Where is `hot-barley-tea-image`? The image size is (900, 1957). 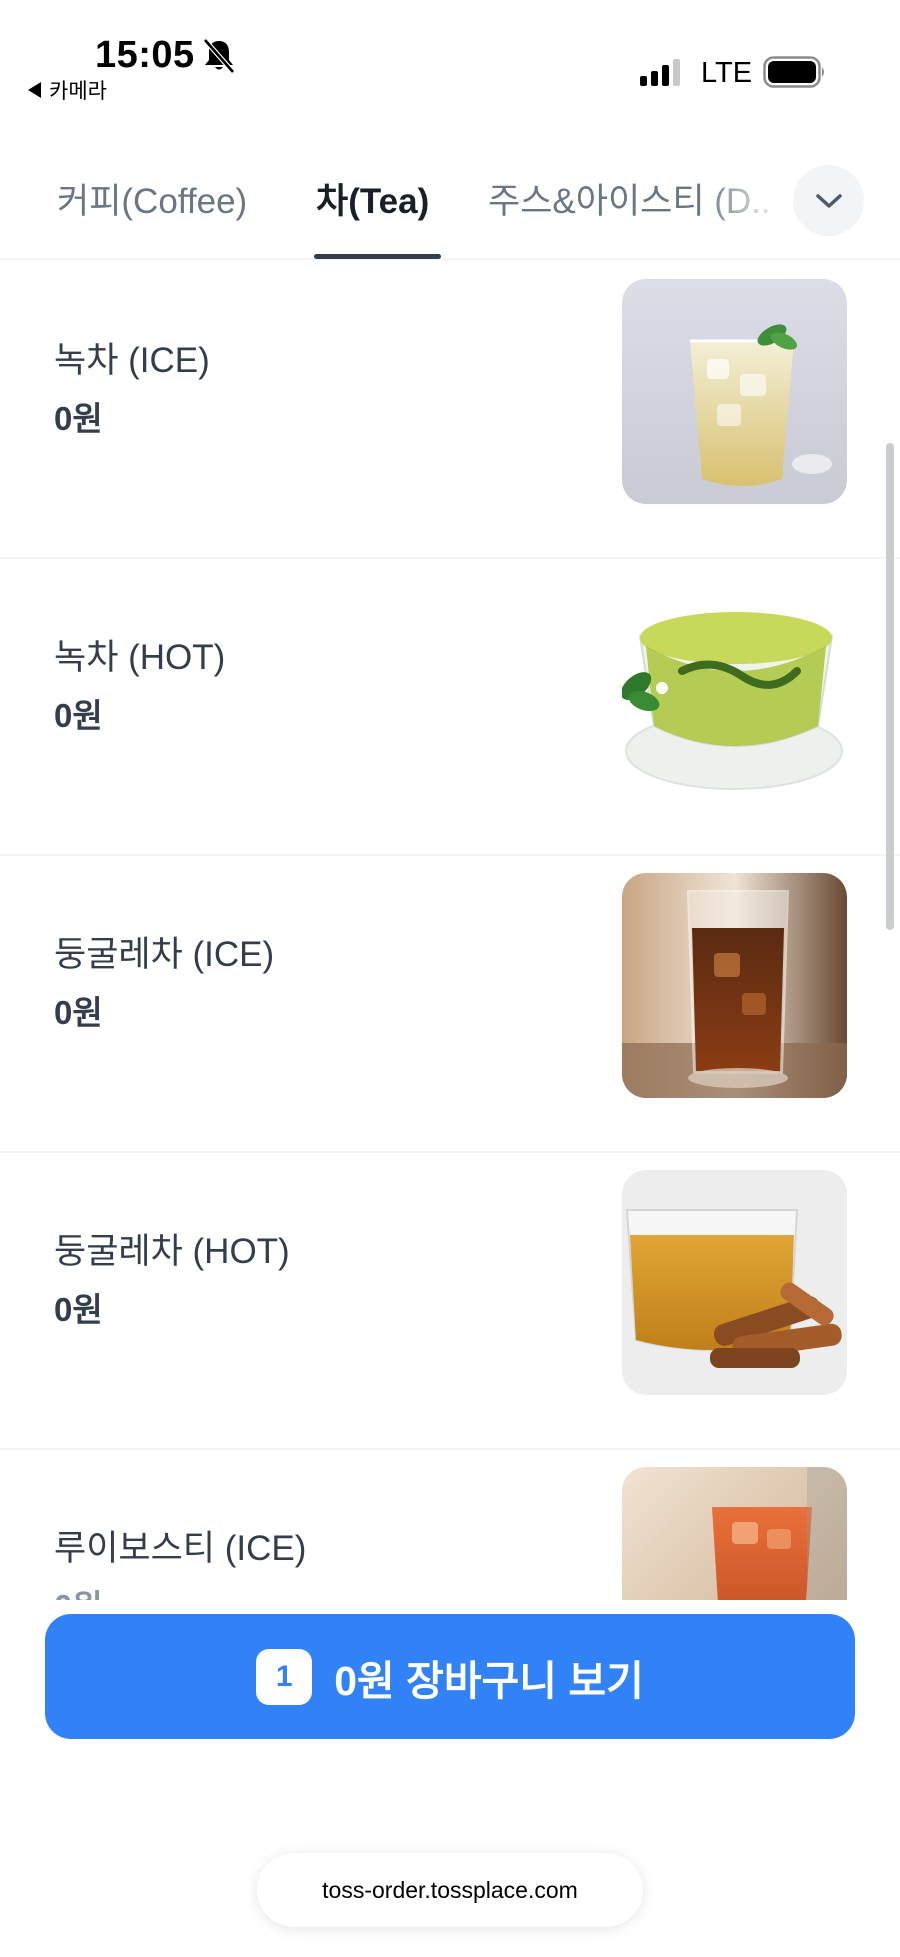
hot-barley-tea-image is located at coordinates (734, 1282).